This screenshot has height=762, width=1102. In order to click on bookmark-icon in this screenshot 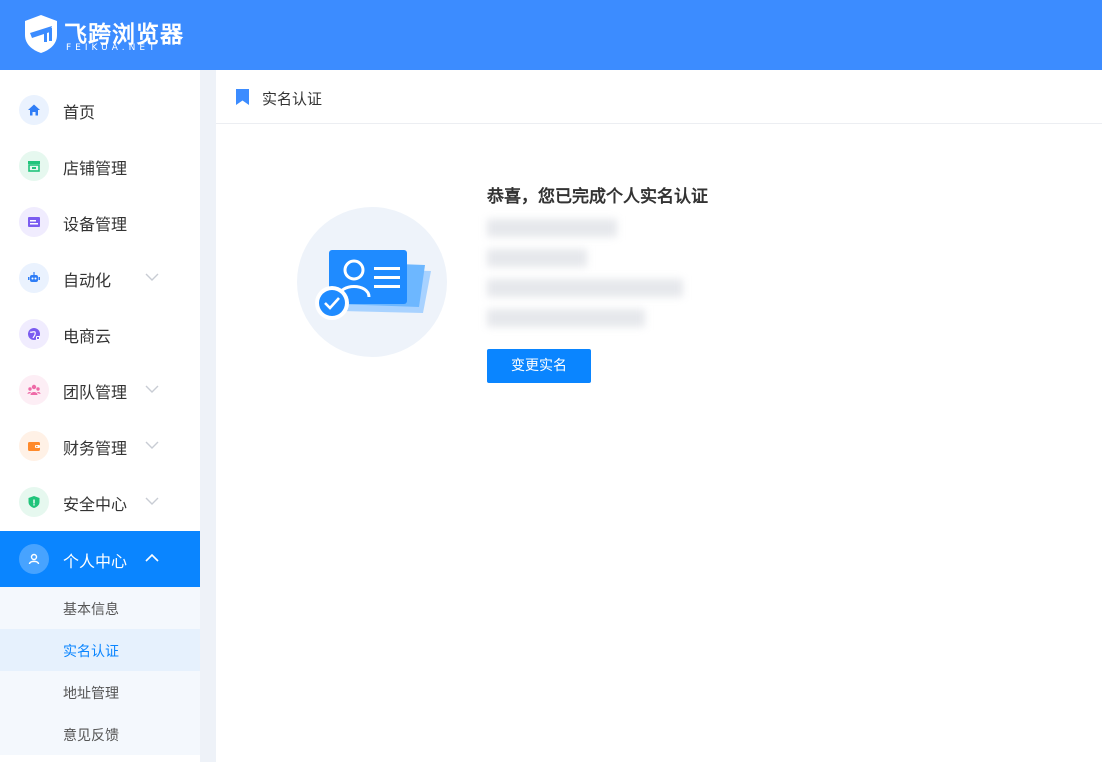, I will do `click(242, 97)`.